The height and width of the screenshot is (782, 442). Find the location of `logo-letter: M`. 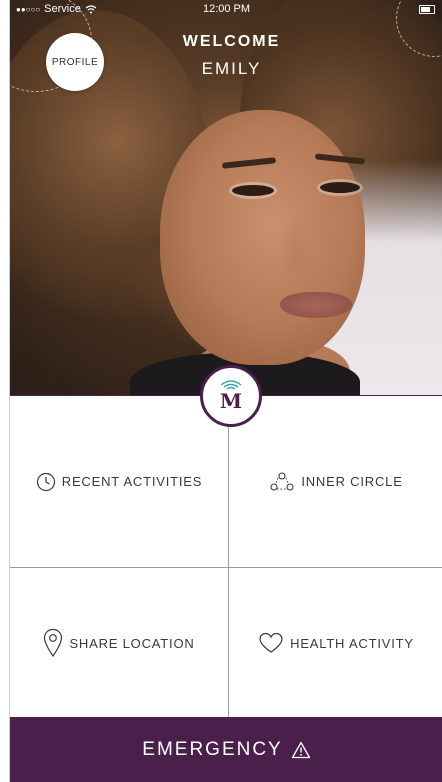

logo-letter: M is located at coordinates (231, 401).